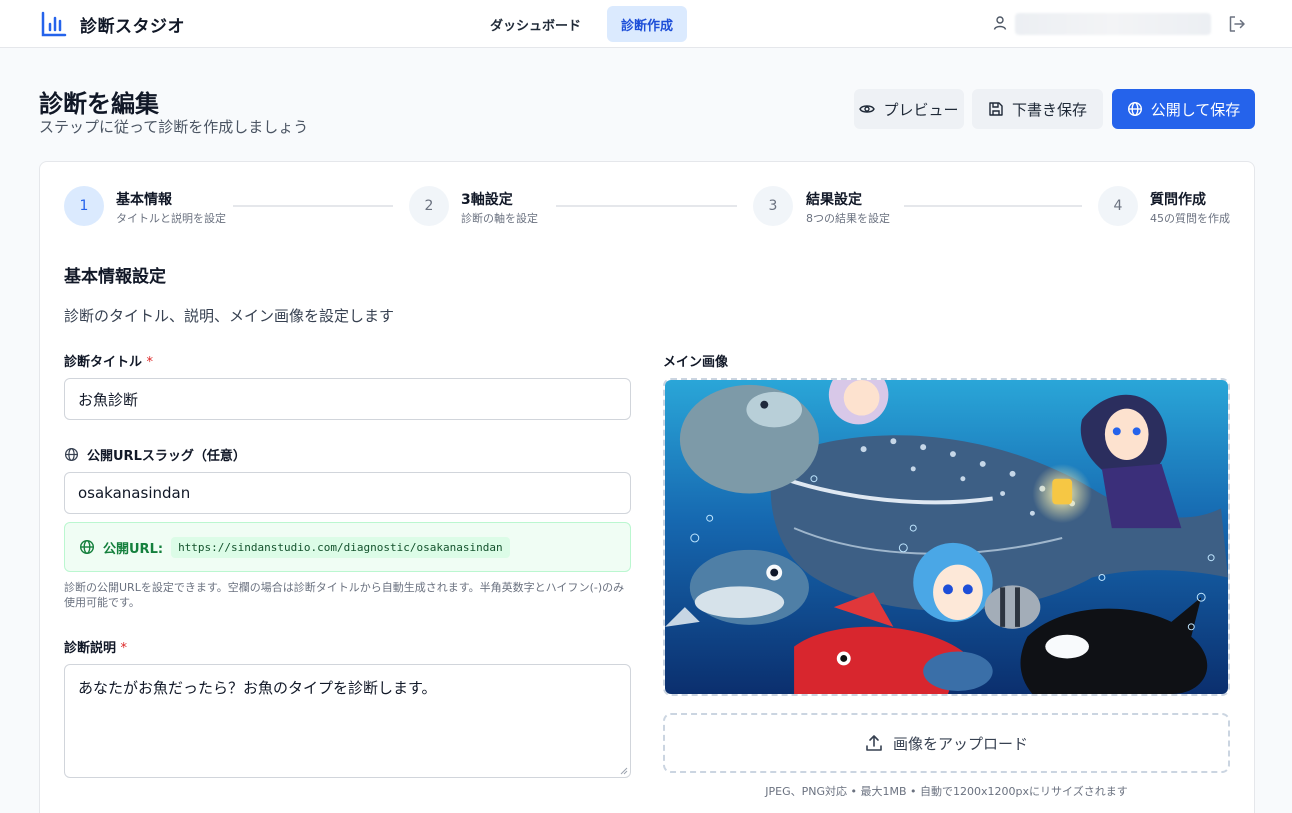 Image resolution: width=1292 pixels, height=813 pixels. I want to click on title-field-label: 診断タイトル *, so click(108, 360).